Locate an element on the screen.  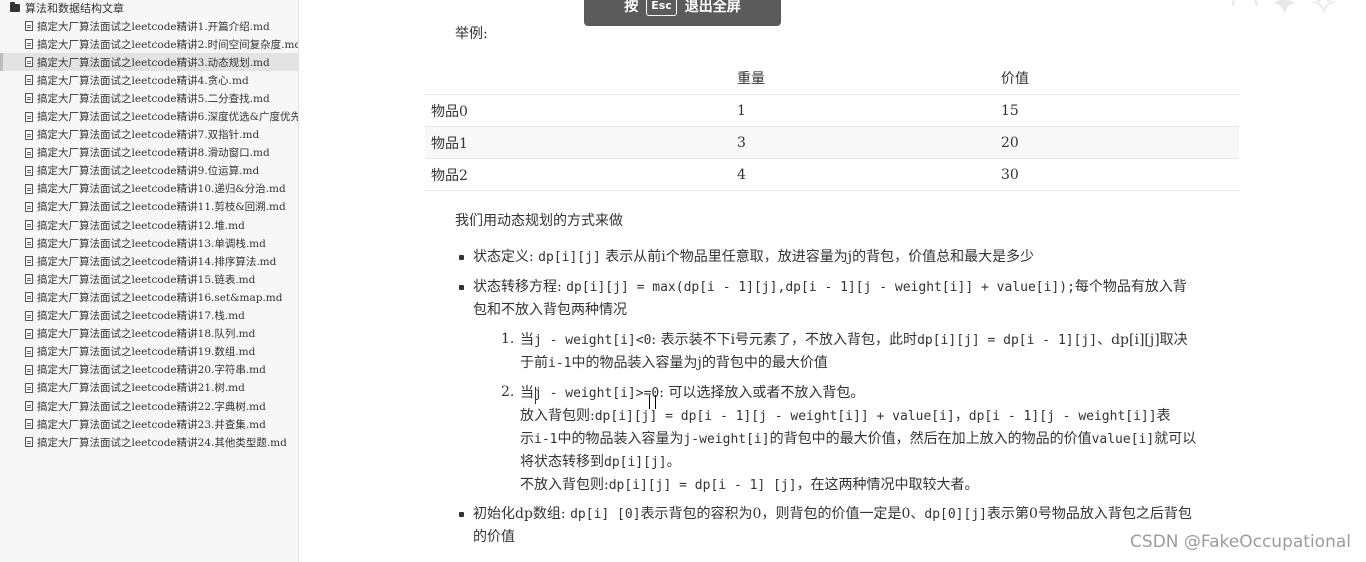
table-header-cell: 价值 is located at coordinates (1117, 78).